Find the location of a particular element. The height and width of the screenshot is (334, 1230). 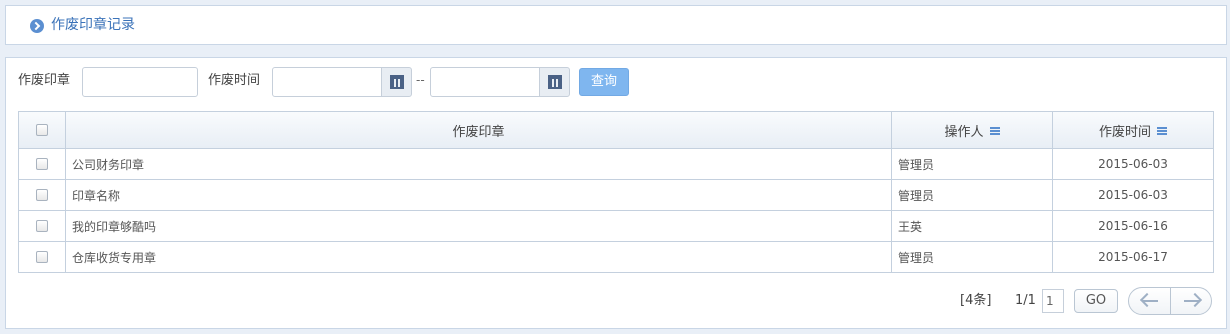

filter-bar: 作废印章 作废时间 -- 查询 is located at coordinates (616, 82).